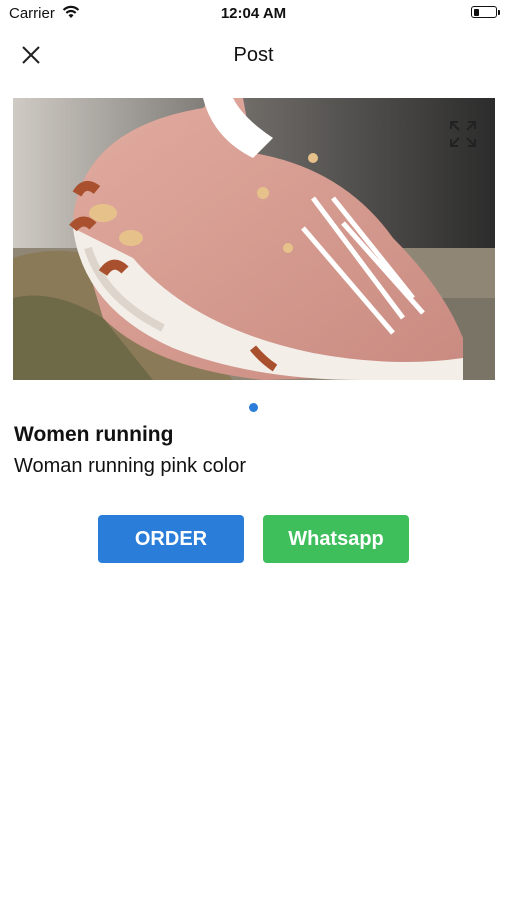 Image resolution: width=507 pixels, height=900 pixels. I want to click on status-bar: Carrier 12:04 AM, so click(253, 14).